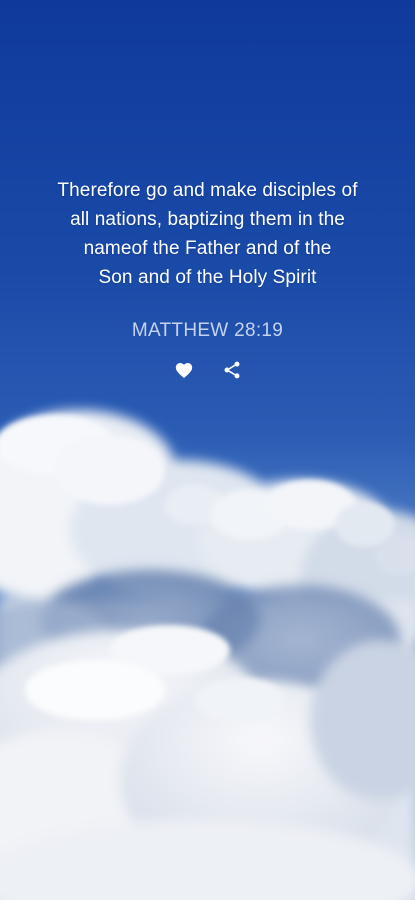 This screenshot has width=415, height=900. What do you see at coordinates (207, 330) in the screenshot?
I see `verse-reference: MATTHEW 28:19` at bounding box center [207, 330].